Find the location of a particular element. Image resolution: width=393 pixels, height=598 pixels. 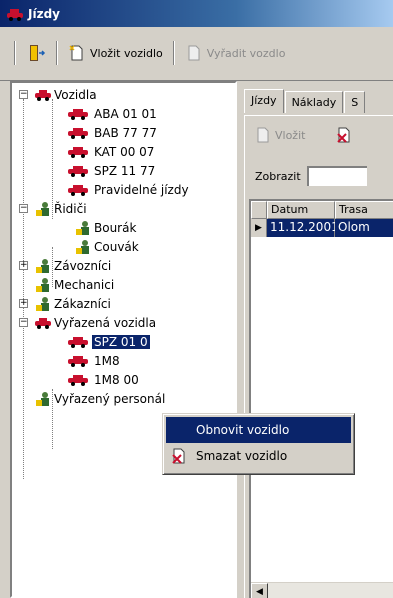

tree-node-retired-vehicle: 1M8 is located at coordinates (93, 360).